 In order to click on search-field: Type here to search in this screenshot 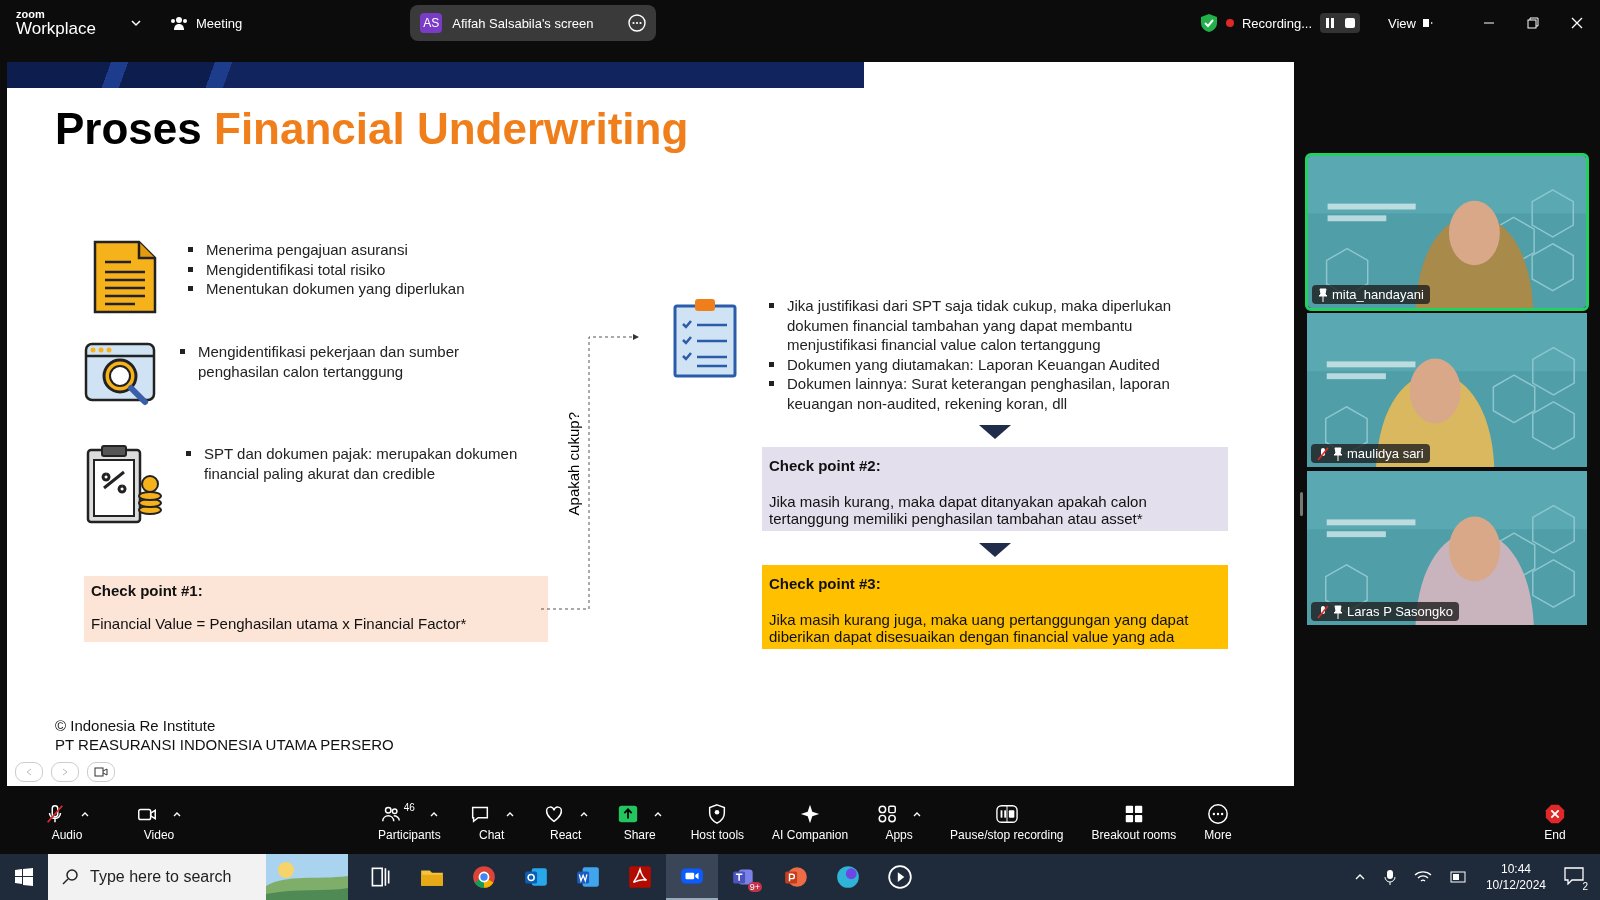, I will do `click(157, 877)`.